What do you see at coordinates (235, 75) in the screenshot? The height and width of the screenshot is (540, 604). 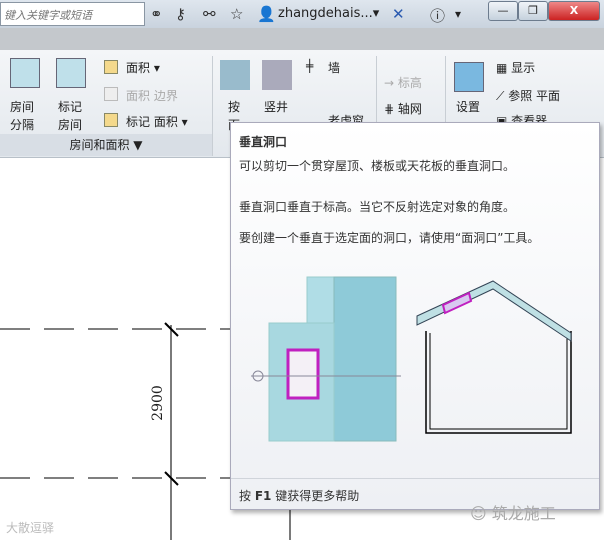 I see `by-face-icon` at bounding box center [235, 75].